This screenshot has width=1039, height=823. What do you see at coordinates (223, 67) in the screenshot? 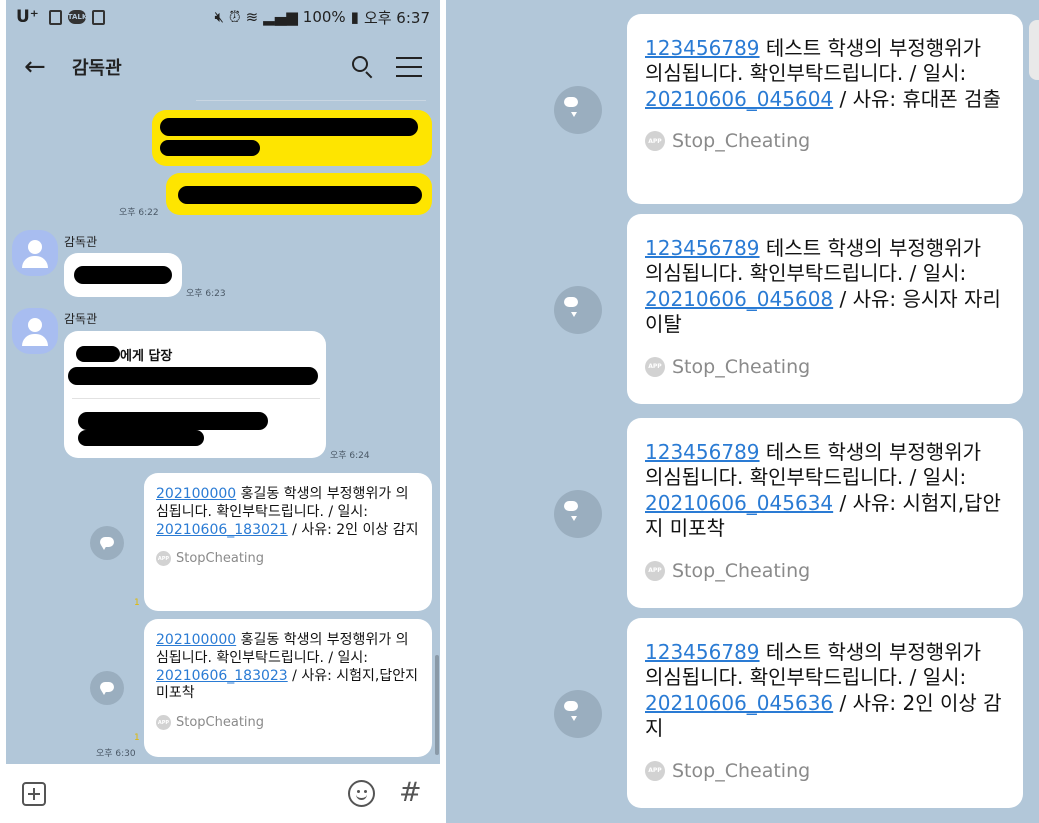
I see `chat-header: ← 감독관` at bounding box center [223, 67].